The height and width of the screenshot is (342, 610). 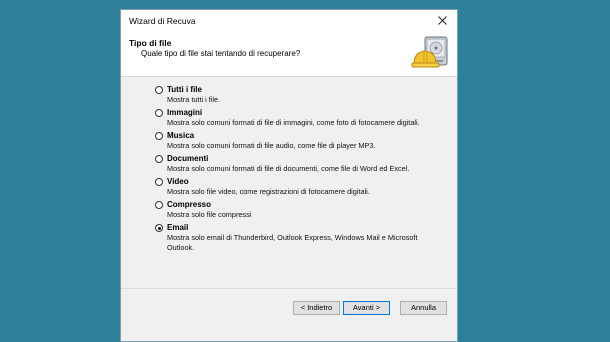 What do you see at coordinates (185, 112) in the screenshot?
I see `option-label: Immagini` at bounding box center [185, 112].